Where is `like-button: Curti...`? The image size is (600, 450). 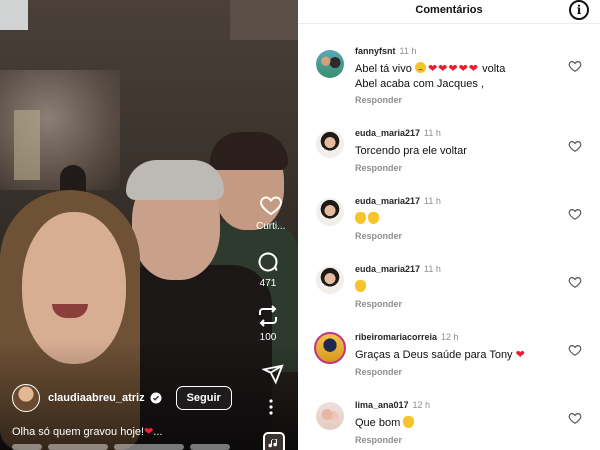 like-button: Curti... is located at coordinates (270, 212).